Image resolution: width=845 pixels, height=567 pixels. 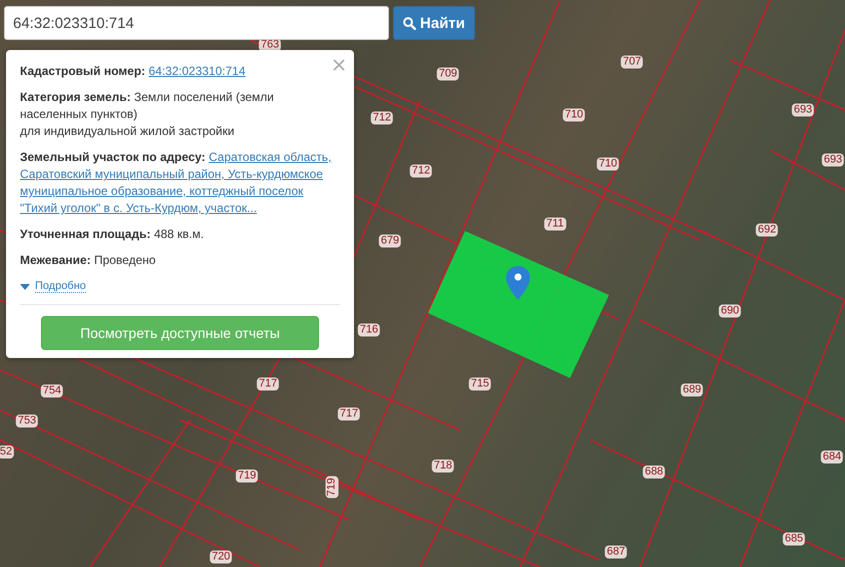 What do you see at coordinates (767, 230) in the screenshot?
I see `parcel-number: 692` at bounding box center [767, 230].